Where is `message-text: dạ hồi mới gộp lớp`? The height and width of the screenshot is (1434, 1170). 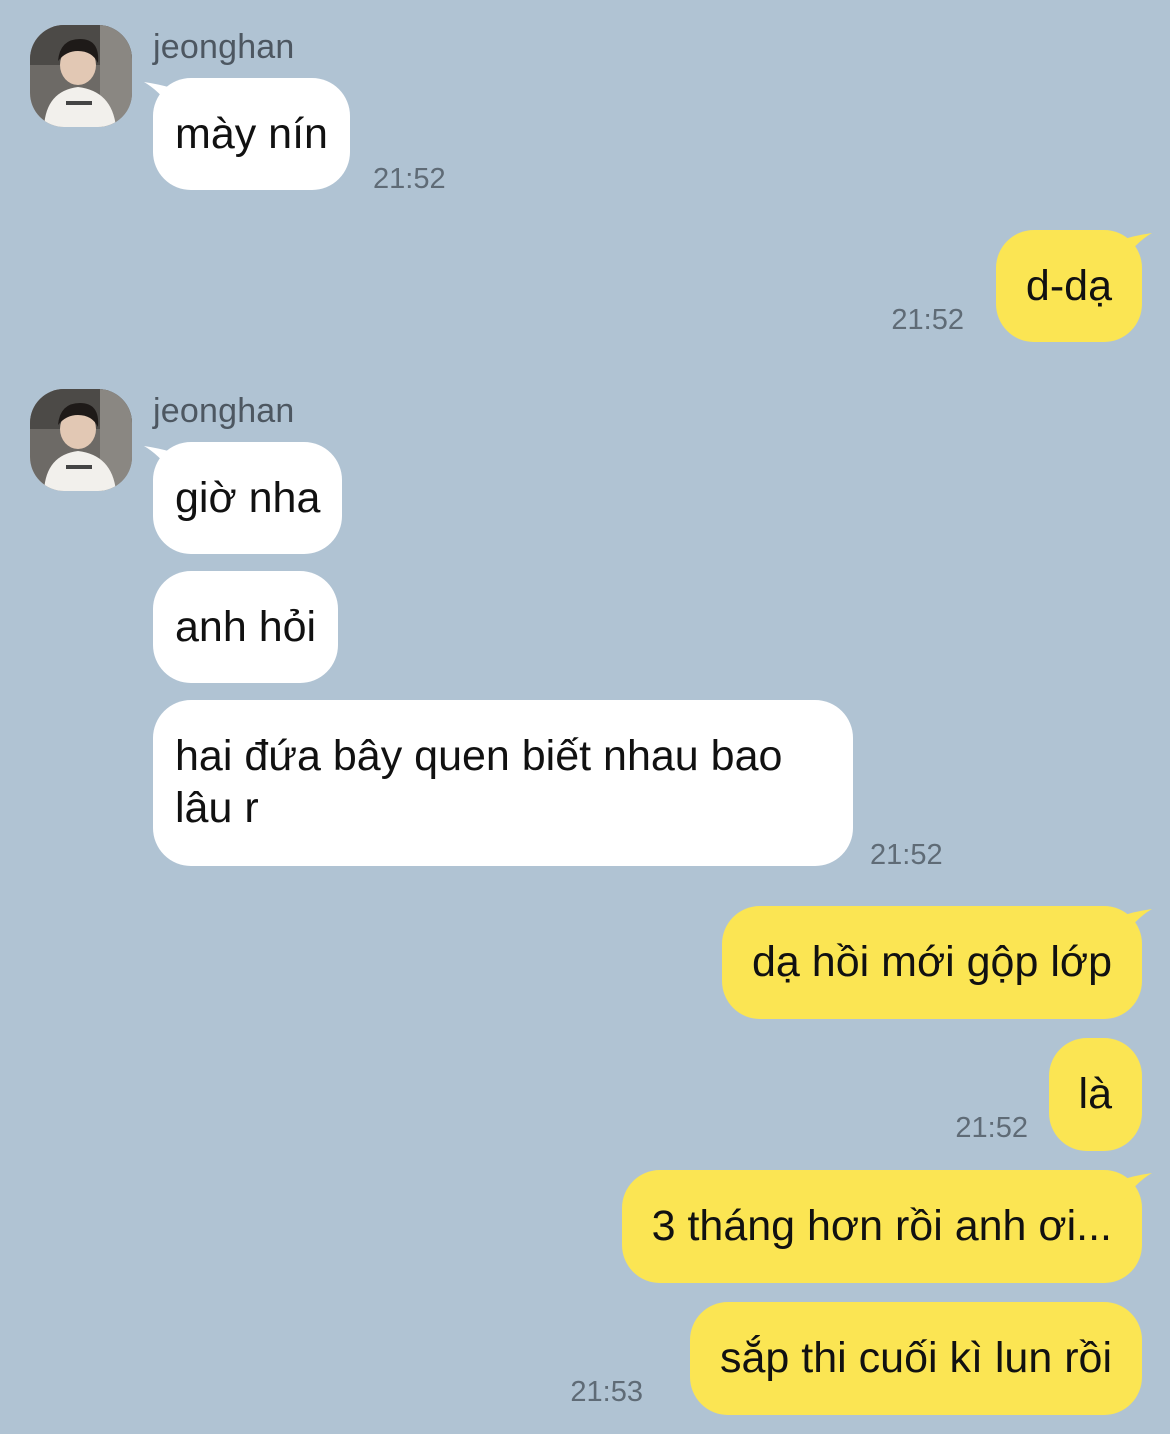 message-text: dạ hồi mới gộp lớp is located at coordinates (932, 962).